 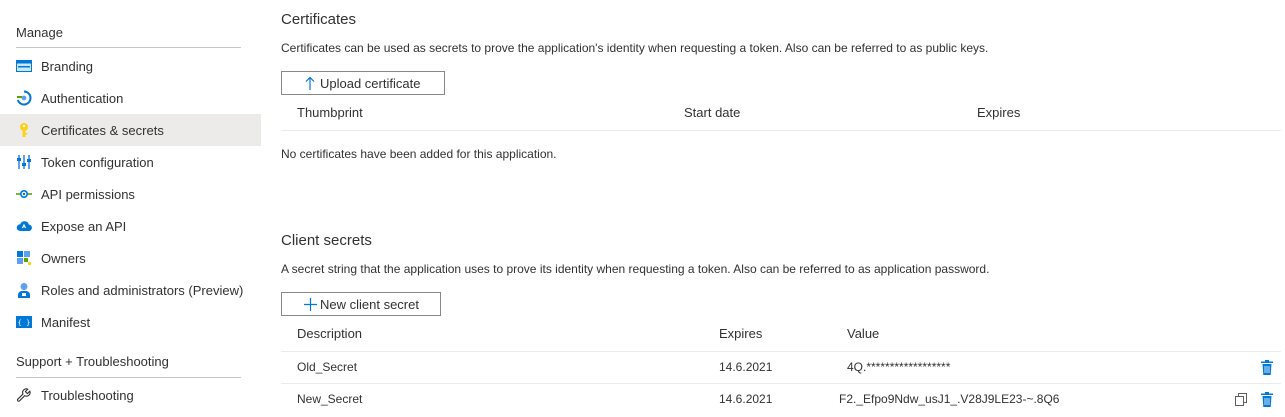 What do you see at coordinates (67, 66) in the screenshot?
I see `sidebar-item-label: Branding` at bounding box center [67, 66].